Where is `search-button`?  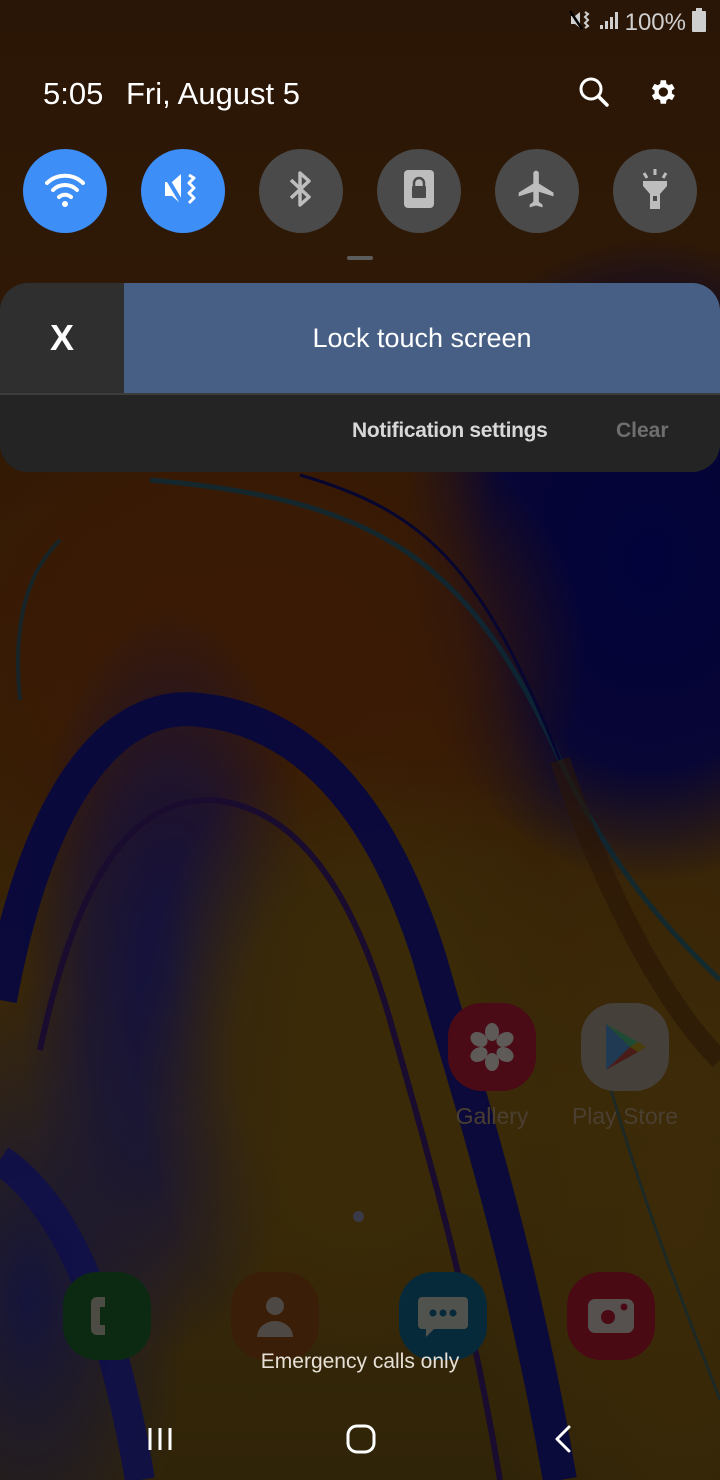
search-button is located at coordinates (594, 94).